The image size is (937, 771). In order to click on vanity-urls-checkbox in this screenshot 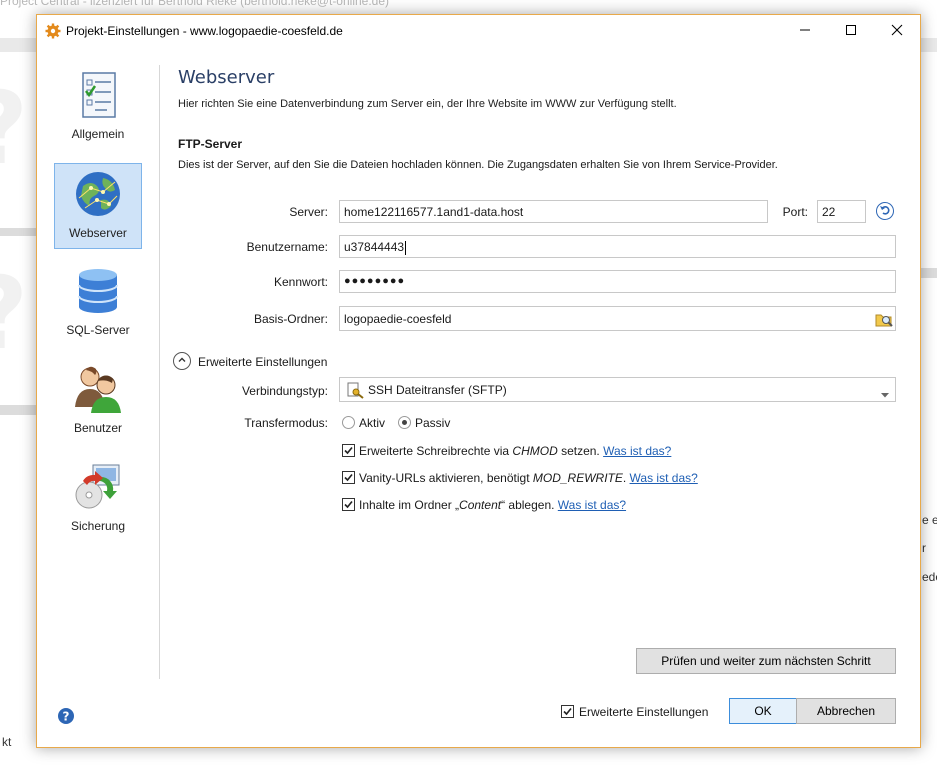, I will do `click(348, 477)`.